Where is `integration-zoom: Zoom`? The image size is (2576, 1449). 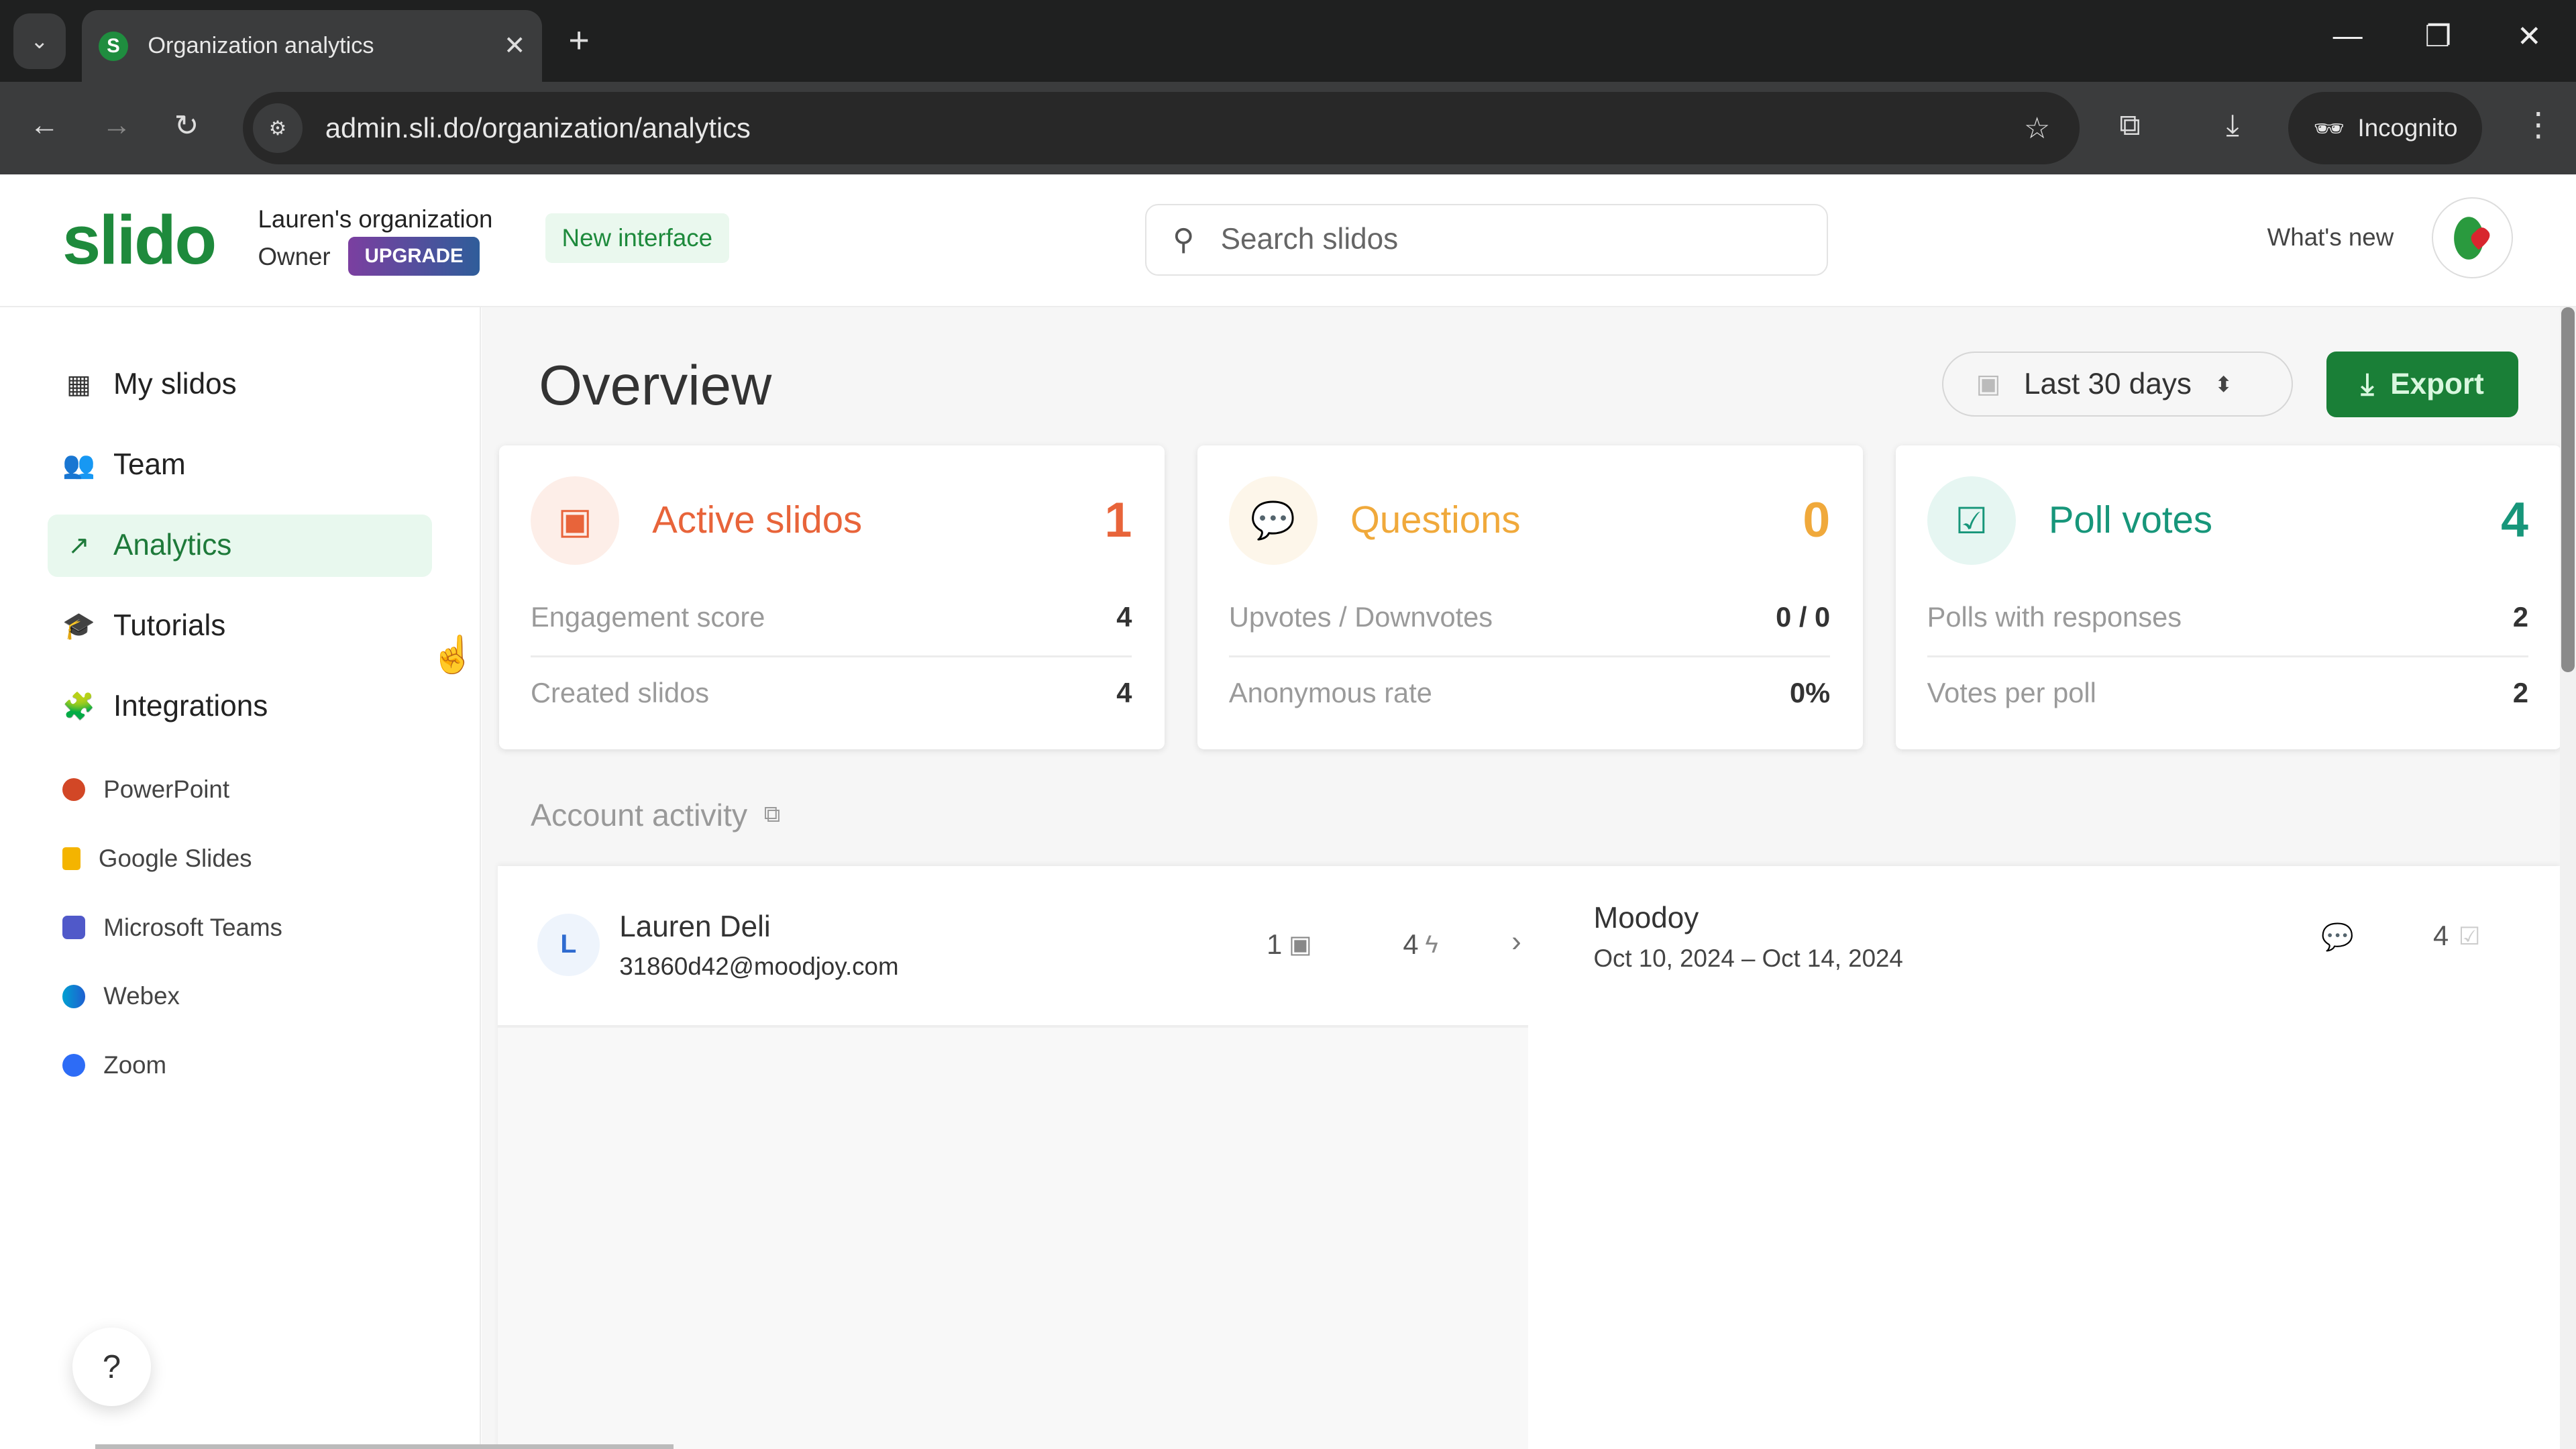
integration-zoom: Zoom is located at coordinates (114, 1065).